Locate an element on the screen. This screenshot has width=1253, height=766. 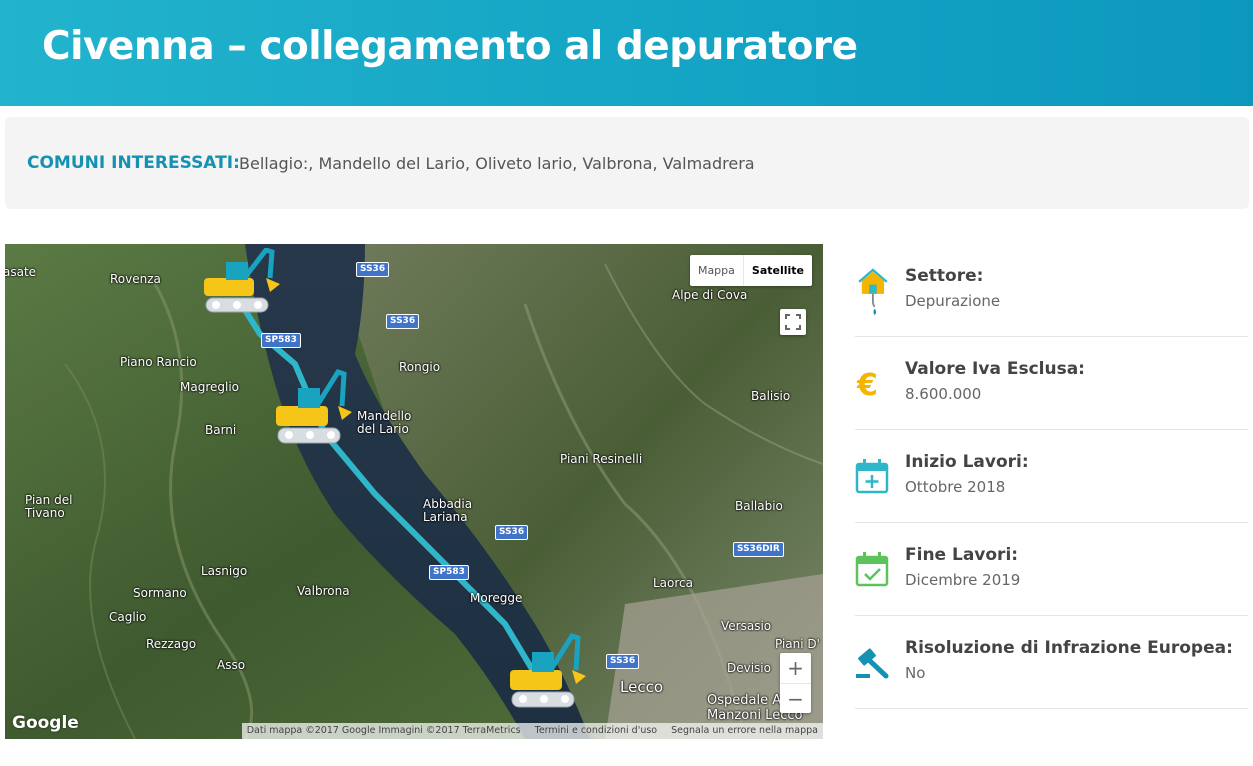
info-value: Dicembre 2019 is located at coordinates (963, 580).